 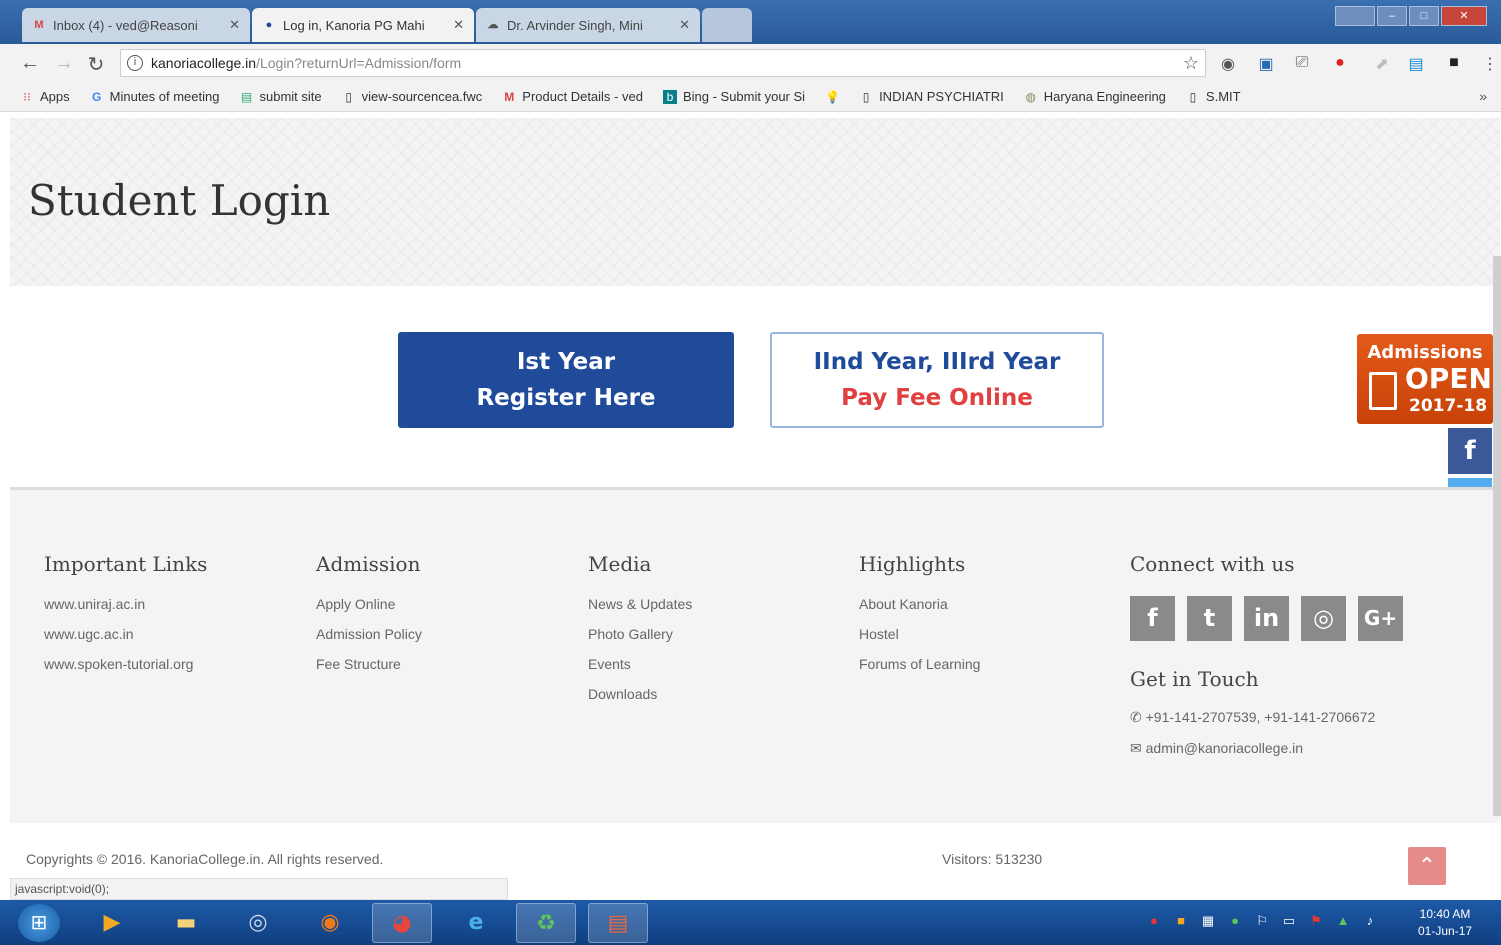 What do you see at coordinates (363, 25) in the screenshot?
I see `tab-login: ● Log in, Kanoria PG Mahi ✕` at bounding box center [363, 25].